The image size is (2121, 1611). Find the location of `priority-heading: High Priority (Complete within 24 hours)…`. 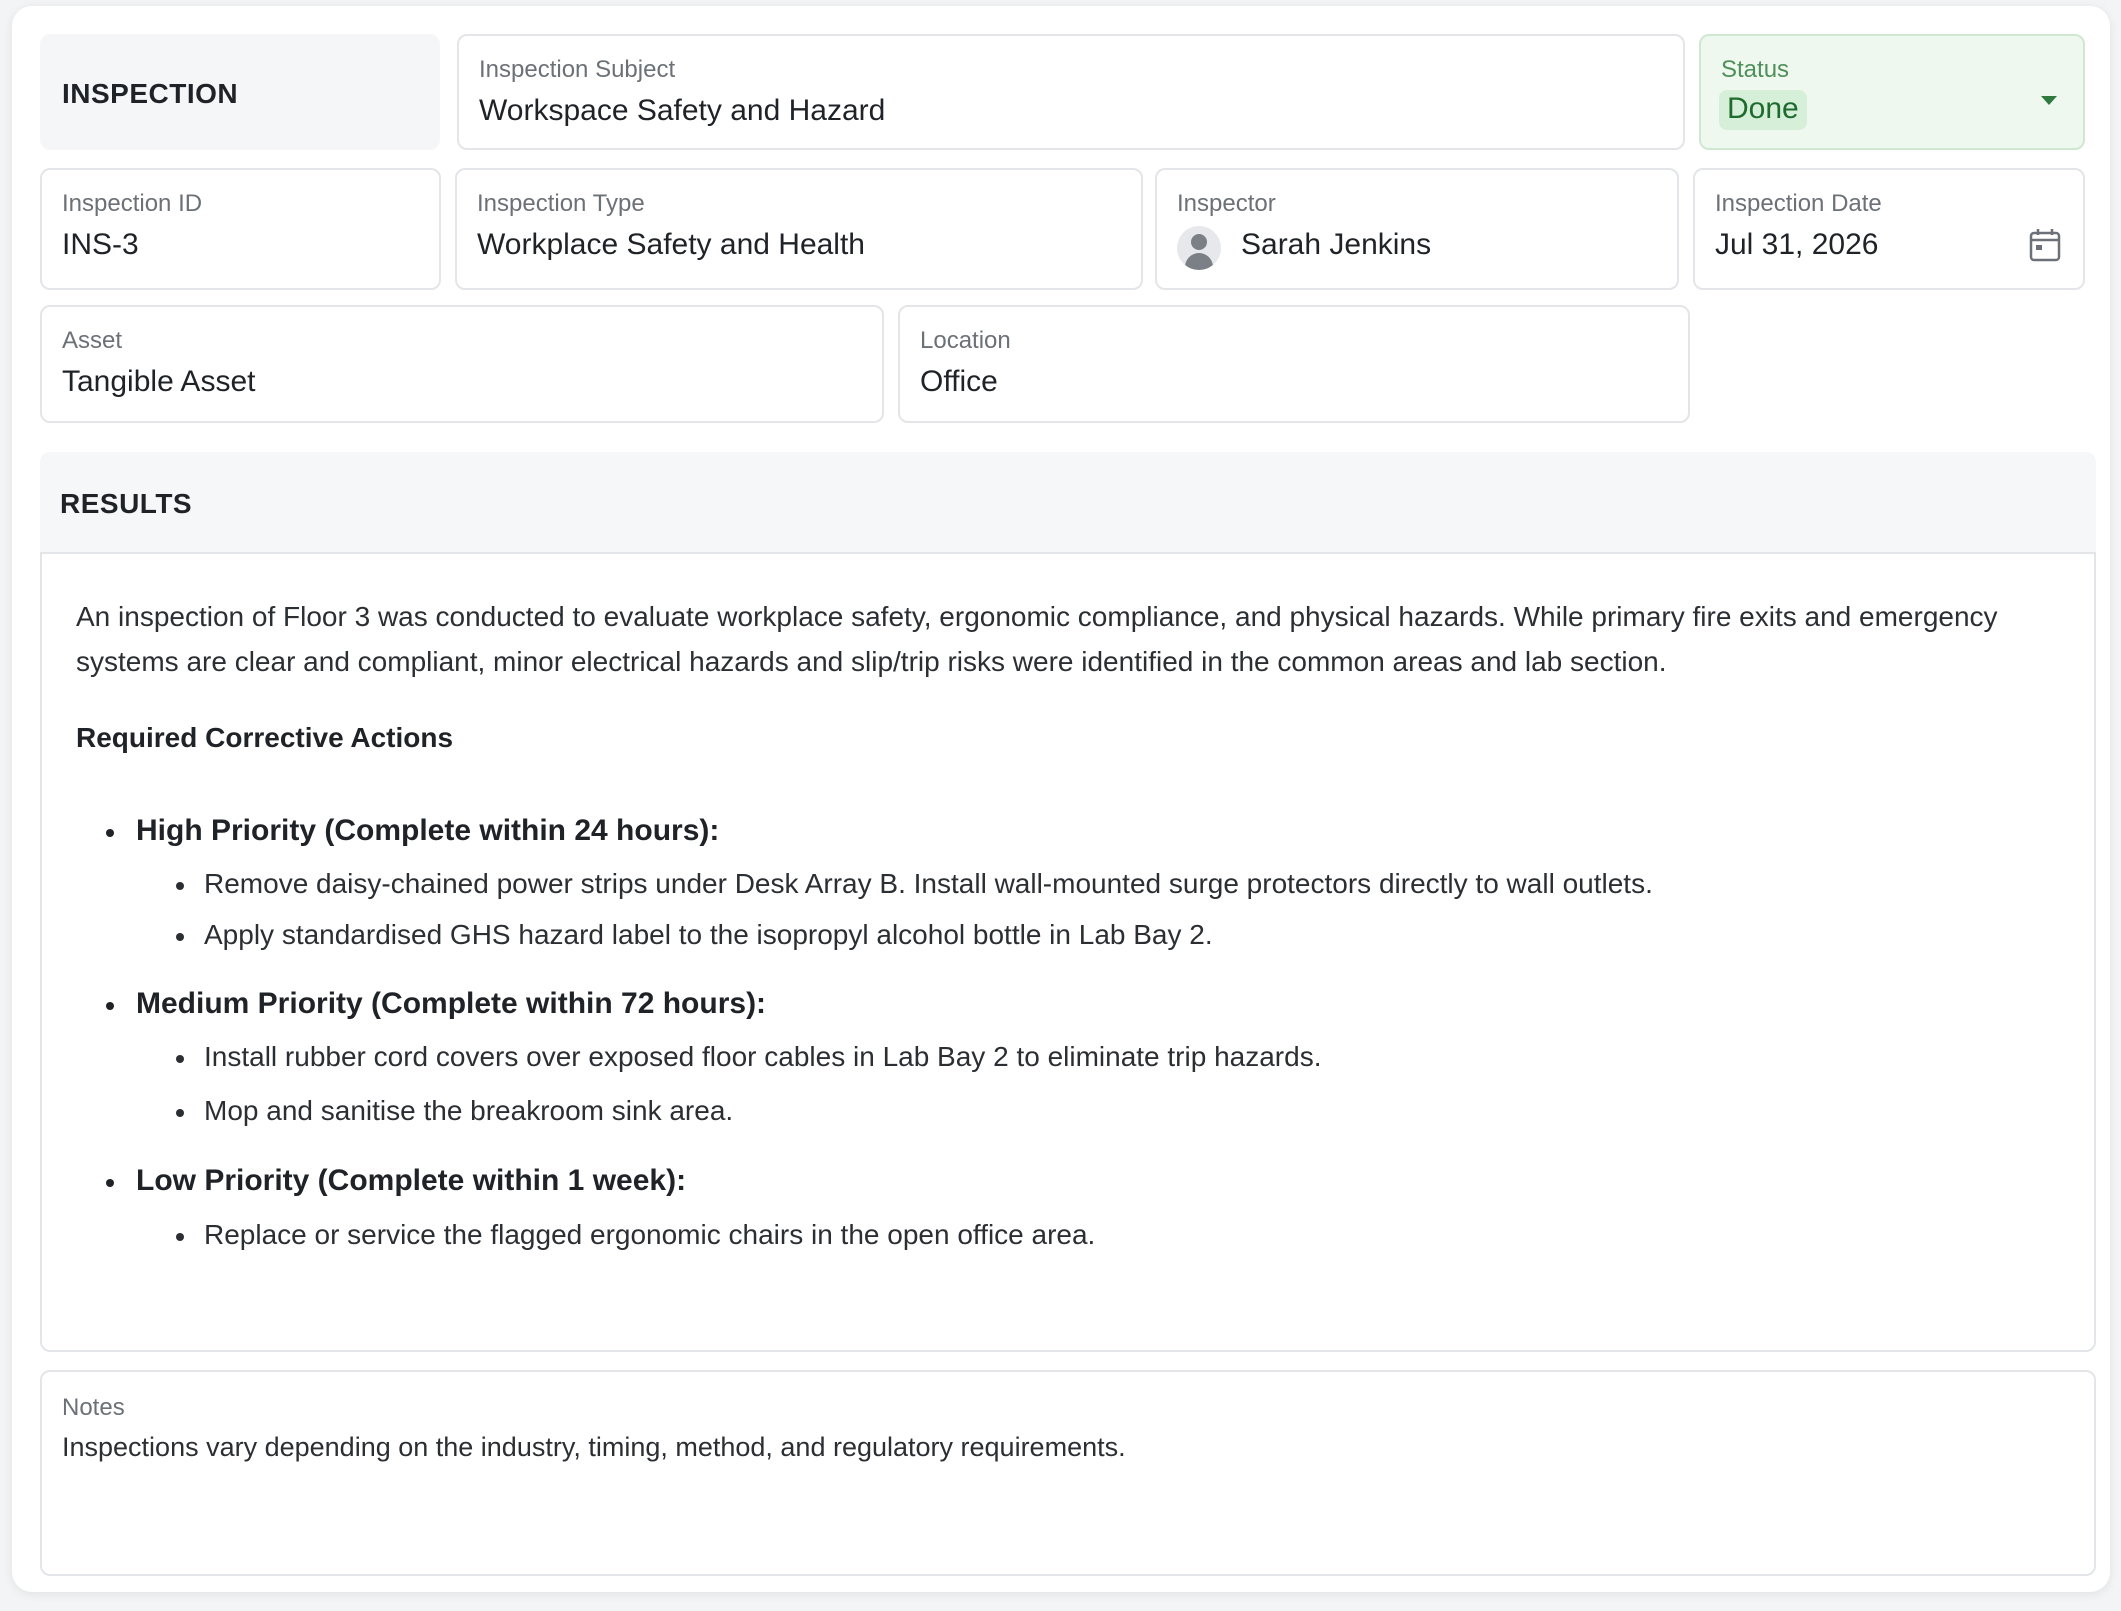

priority-heading: High Priority (Complete within 24 hours)… is located at coordinates (412, 830).